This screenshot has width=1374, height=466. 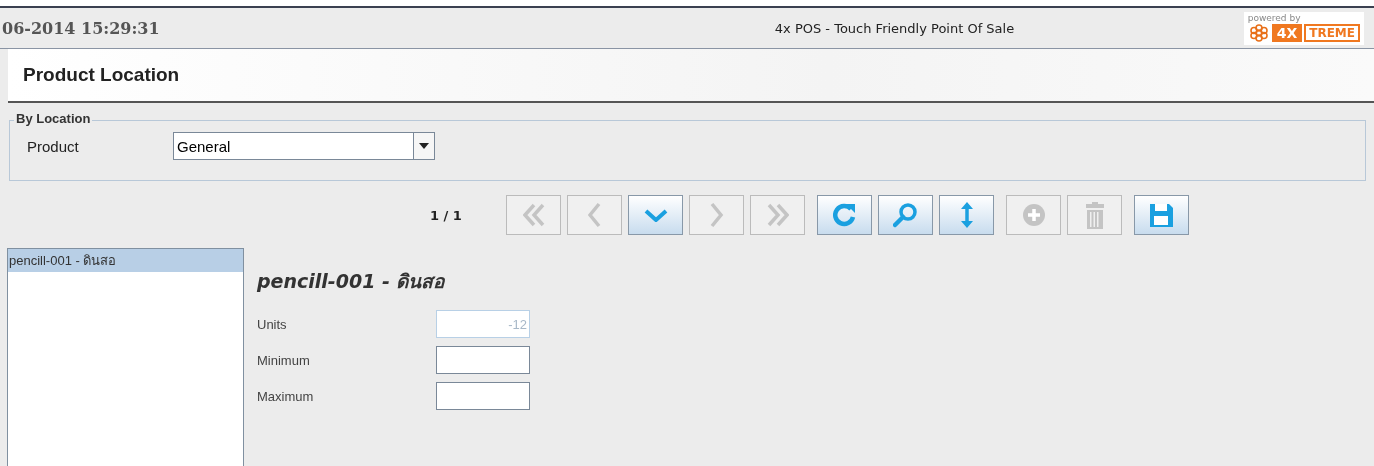 I want to click on double-chevron-left-icon, so click(x=533, y=215).